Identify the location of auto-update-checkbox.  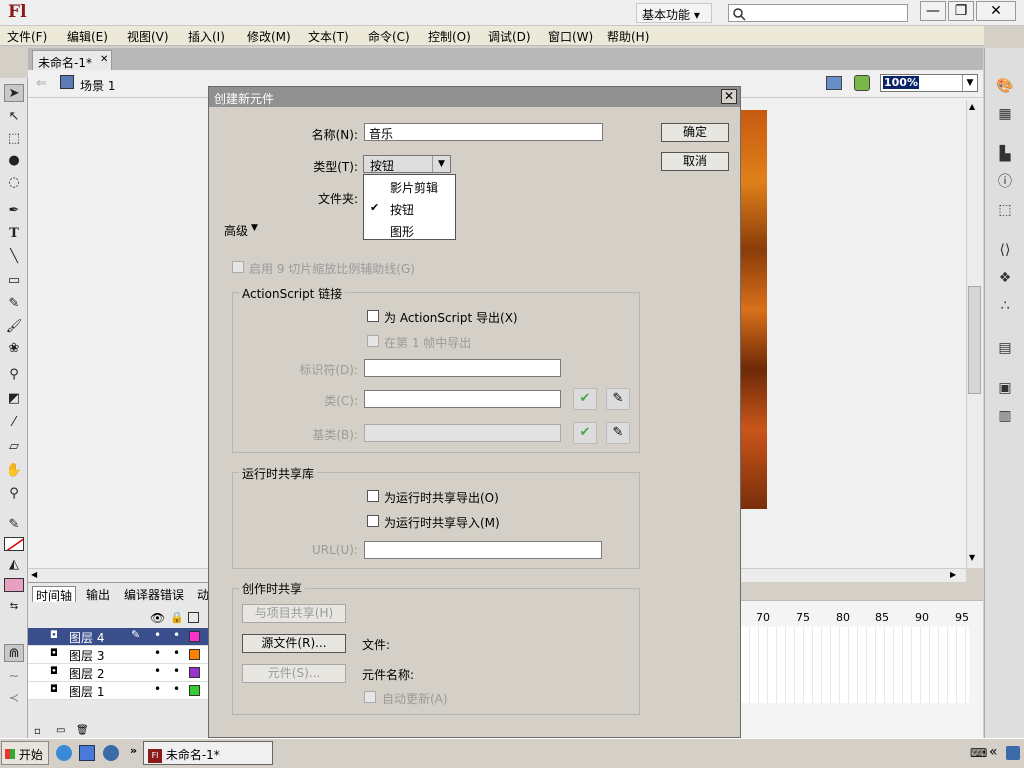
(370, 697).